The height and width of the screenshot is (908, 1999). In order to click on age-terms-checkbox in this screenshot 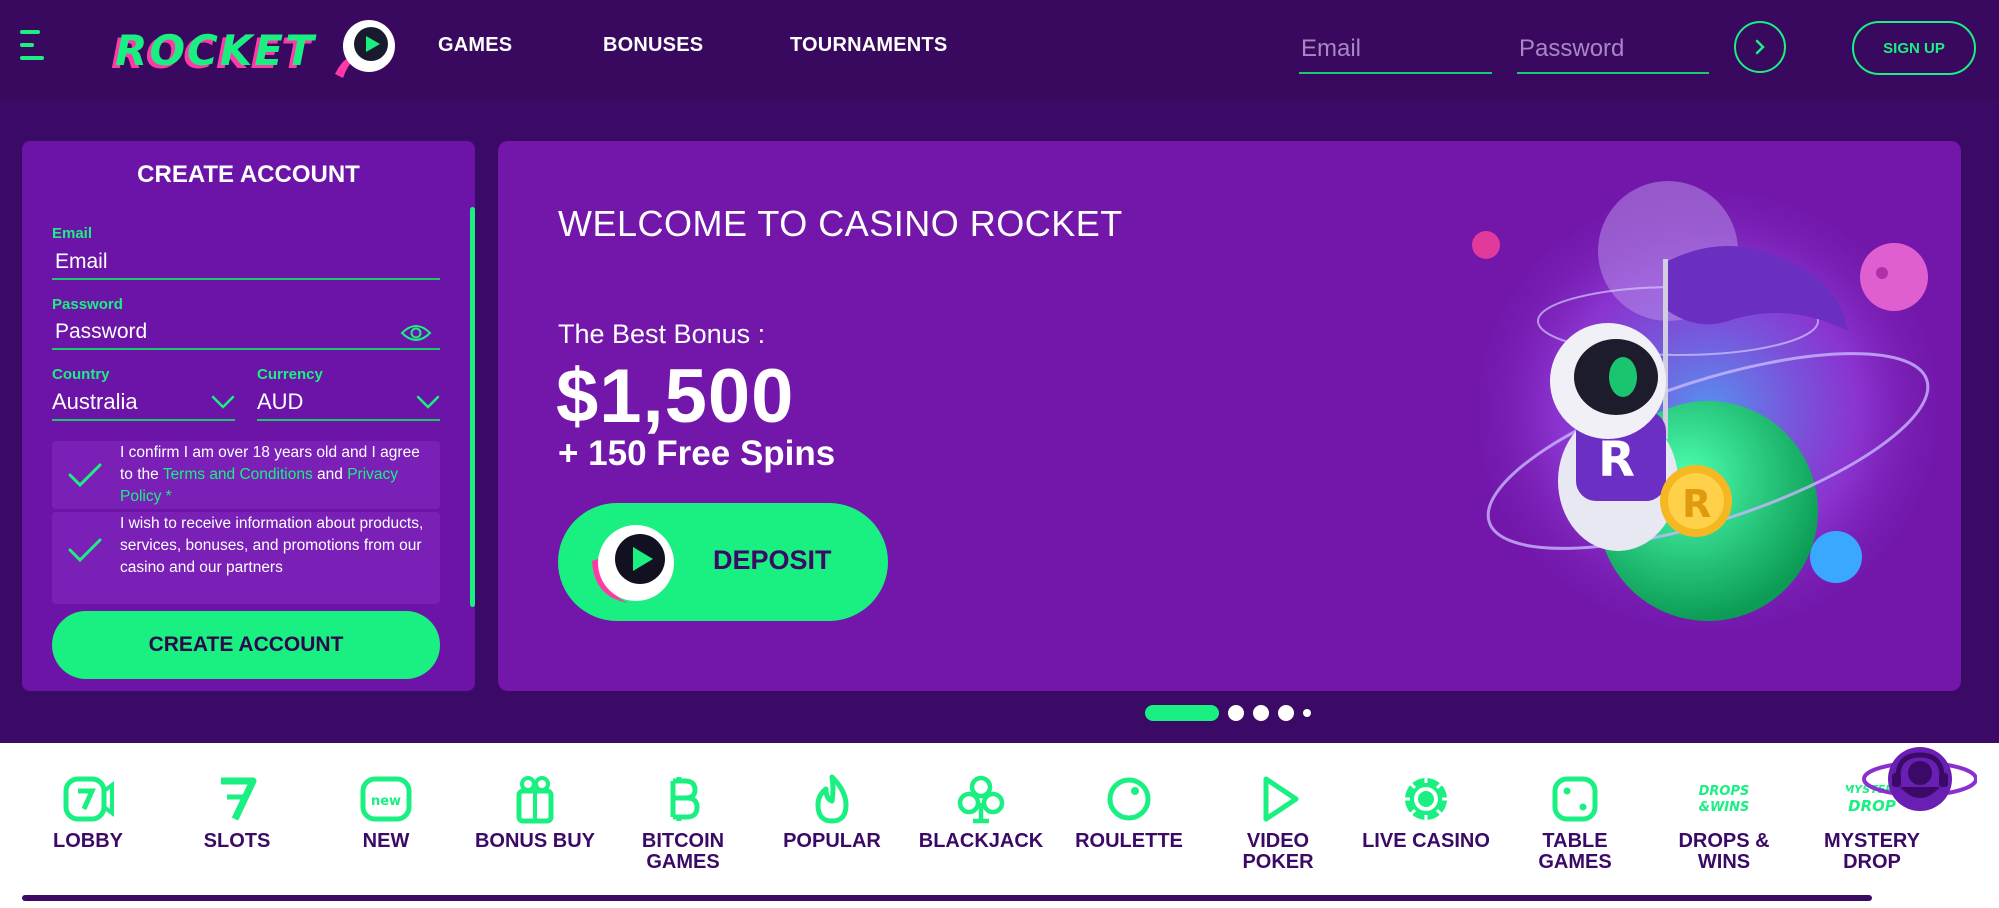, I will do `click(85, 475)`.